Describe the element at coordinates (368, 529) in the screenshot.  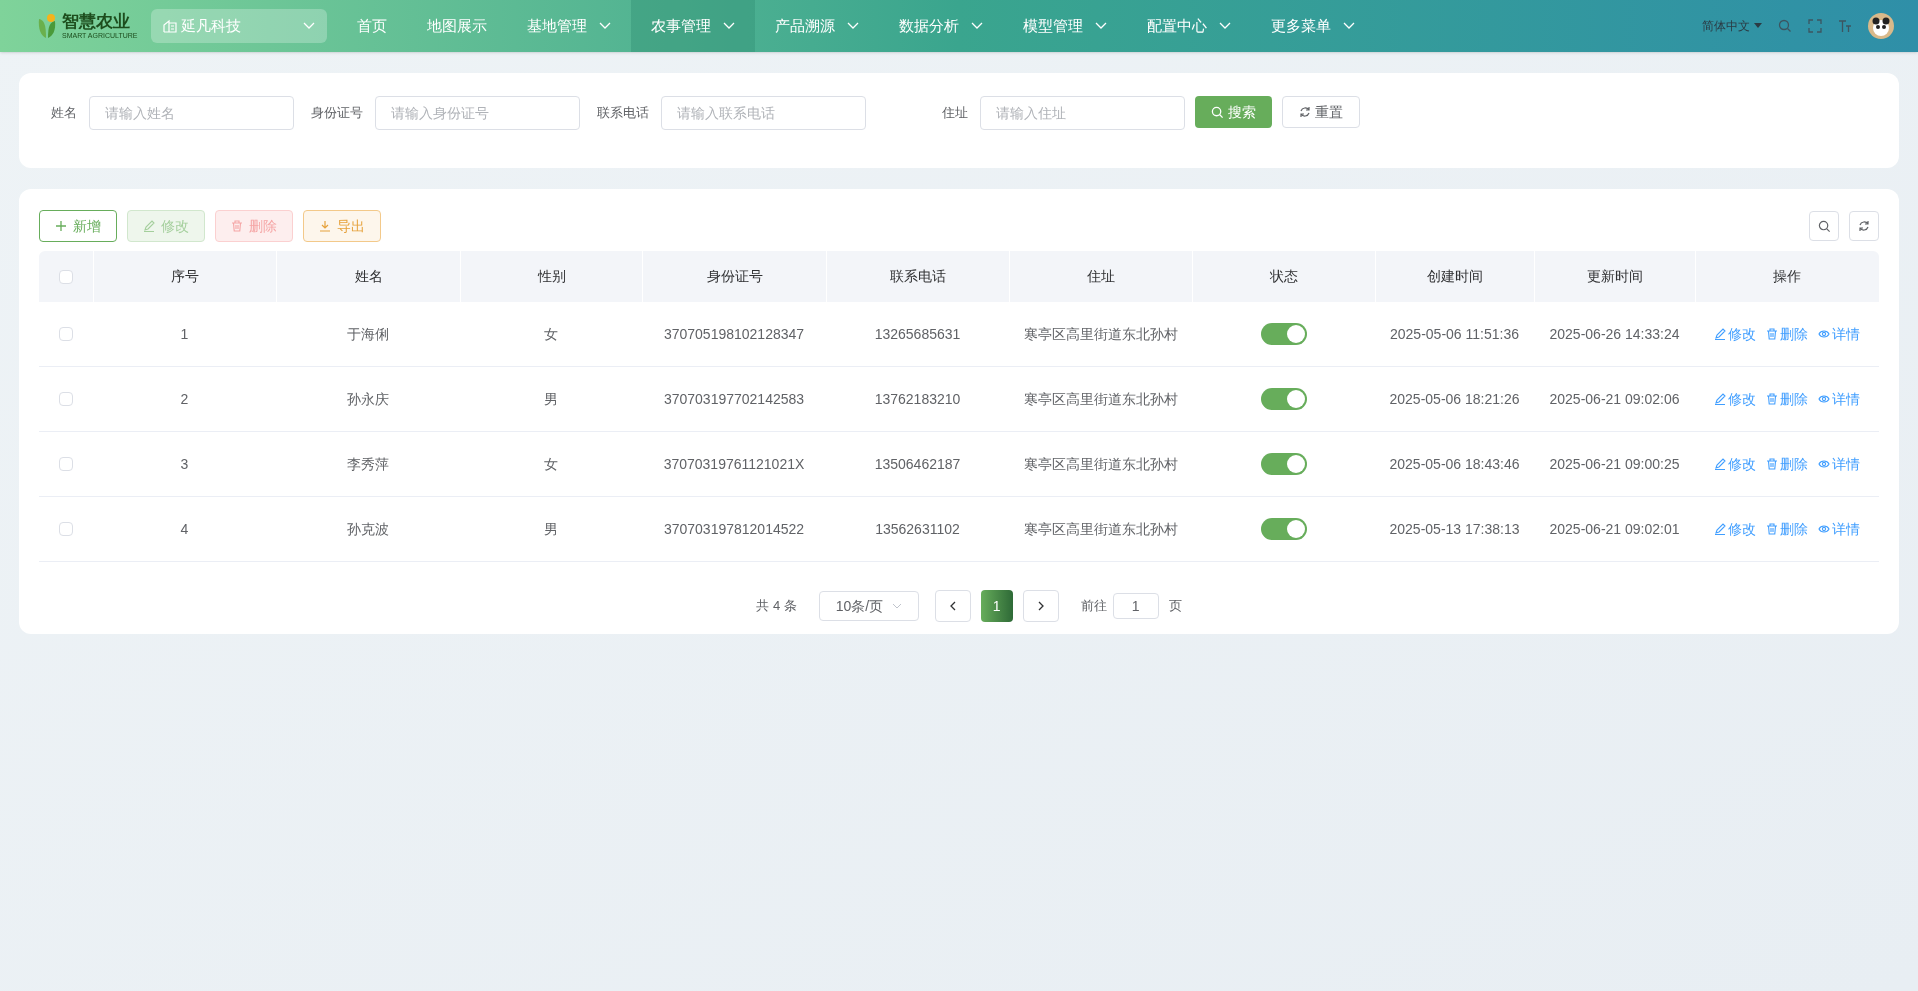
I see `table-cell-text: 孙克波` at that location.